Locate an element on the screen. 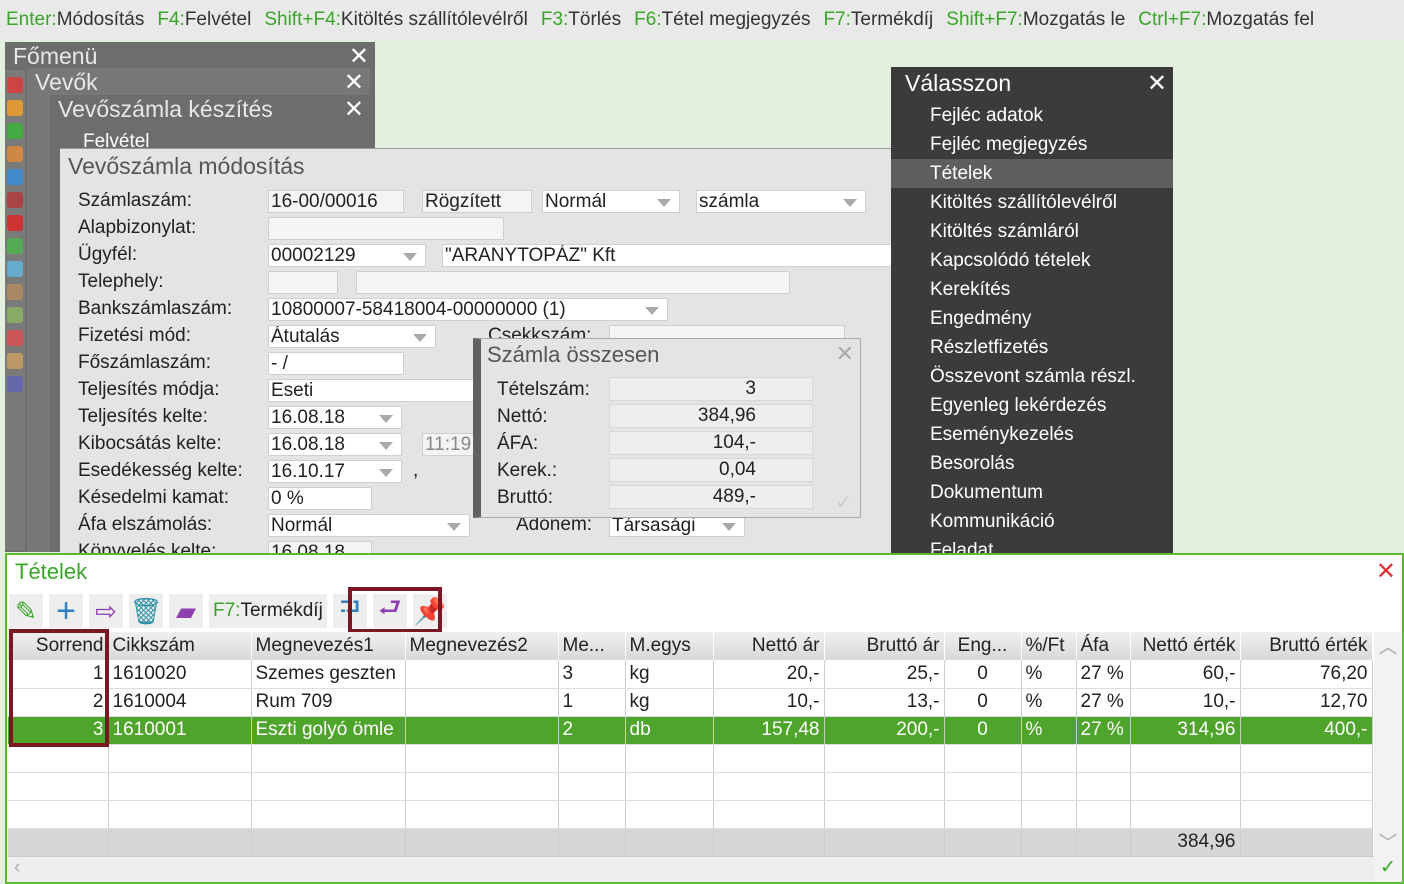 This screenshot has width=1404, height=884. table-cell: db is located at coordinates (669, 730).